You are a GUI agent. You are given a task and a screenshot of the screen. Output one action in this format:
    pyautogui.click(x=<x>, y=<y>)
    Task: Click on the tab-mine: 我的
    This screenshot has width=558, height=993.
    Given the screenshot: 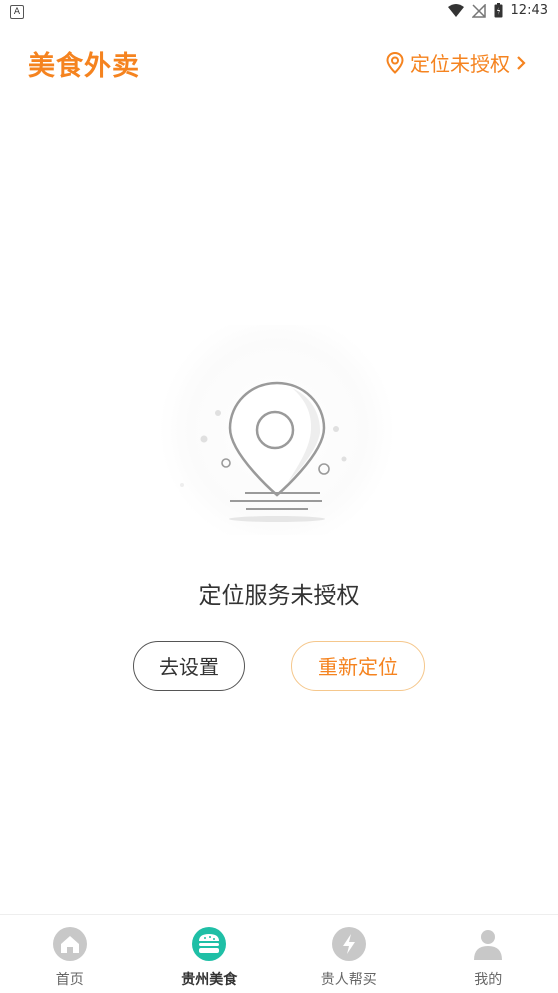 What is the action you would take?
    pyautogui.click(x=488, y=954)
    